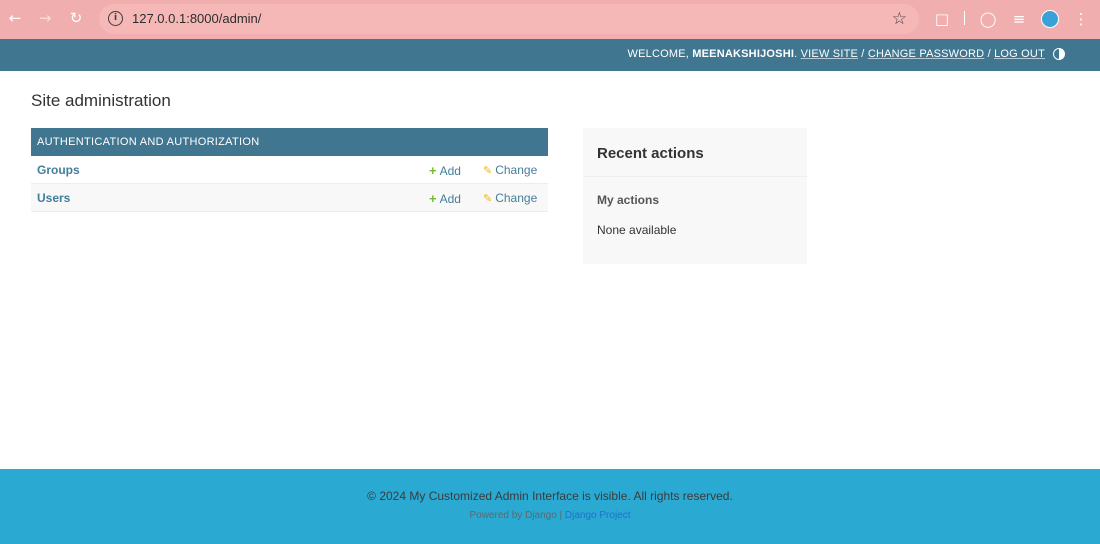 The height and width of the screenshot is (544, 1100). What do you see at coordinates (695, 176) in the screenshot?
I see `divider` at bounding box center [695, 176].